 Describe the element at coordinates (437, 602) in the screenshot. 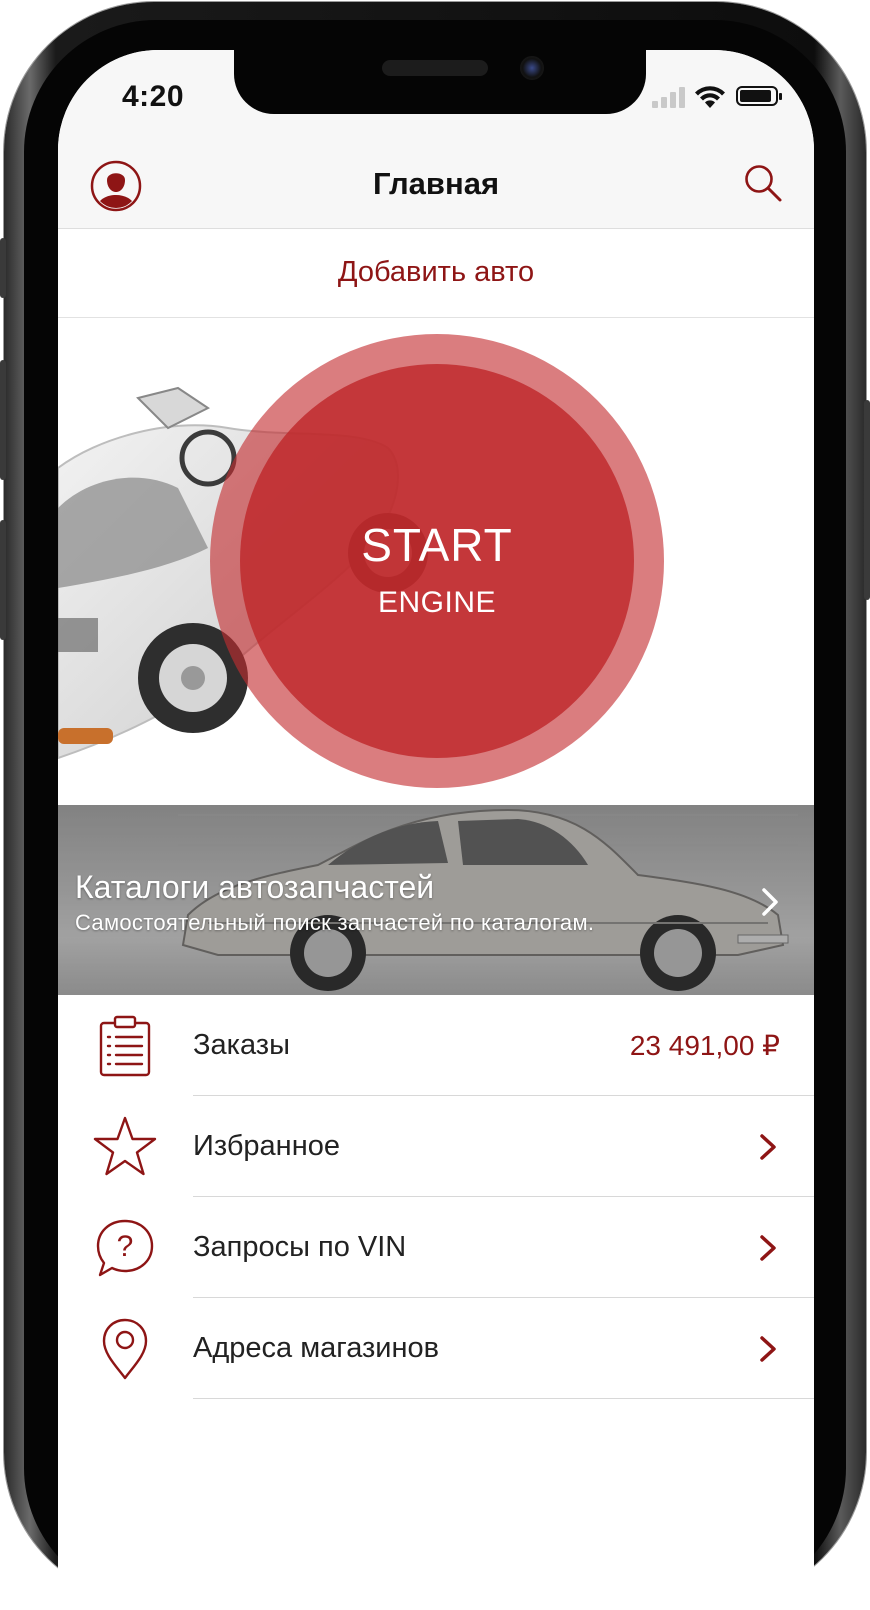

I see `engine-label: ENGINE` at that location.